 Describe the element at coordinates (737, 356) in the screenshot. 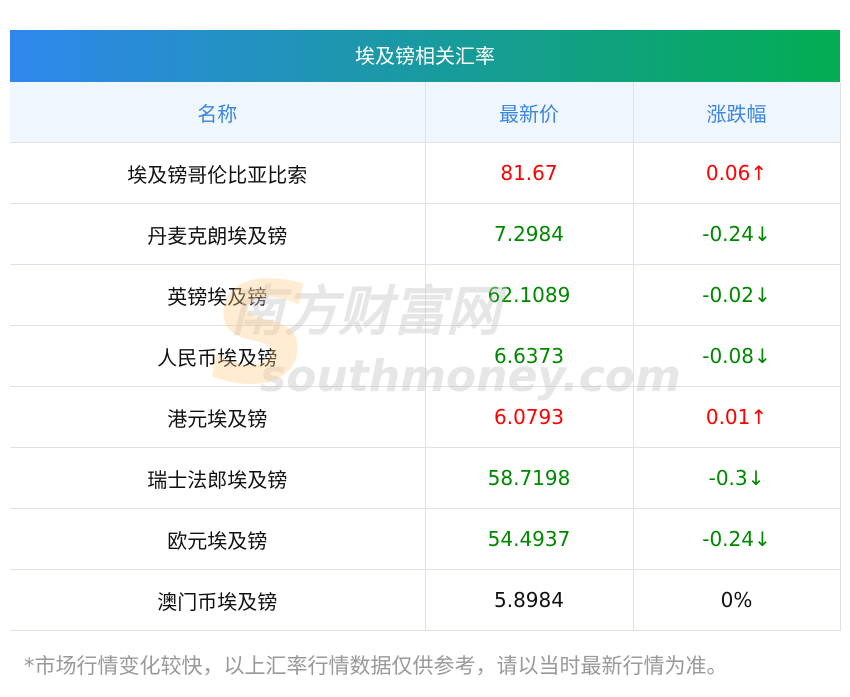

I see `rate-change: -0.08↓` at that location.